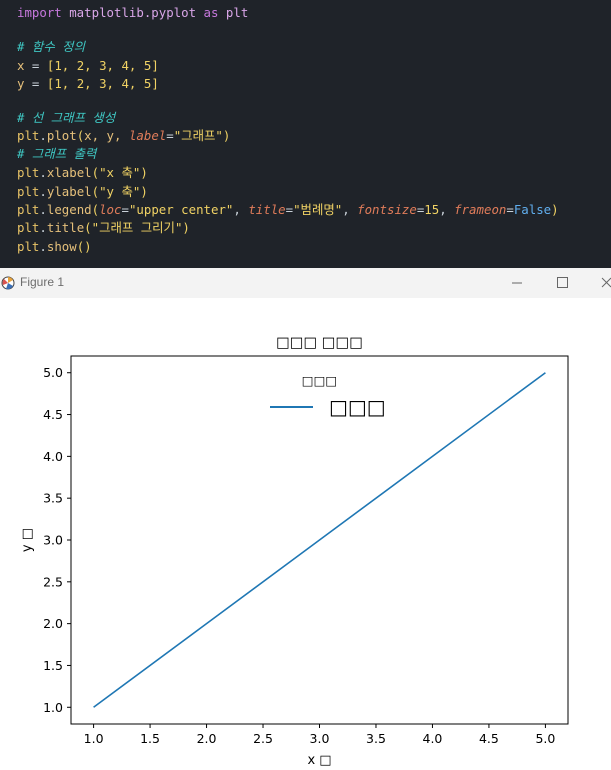  I want to click on minimize-button, so click(517, 283).